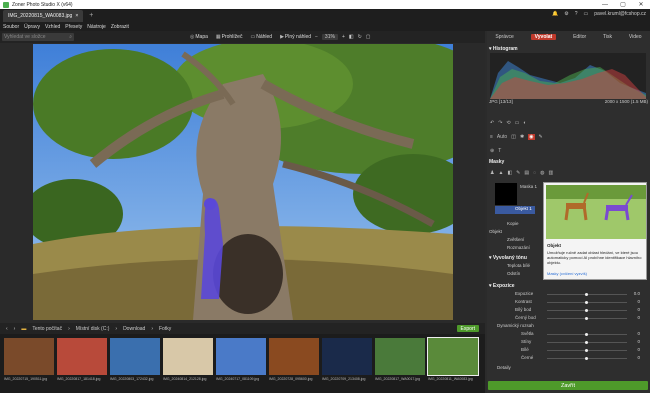 This screenshot has width=650, height=393. Describe the element at coordinates (638, 333) in the screenshot. I see `highlights-value: 0` at that location.